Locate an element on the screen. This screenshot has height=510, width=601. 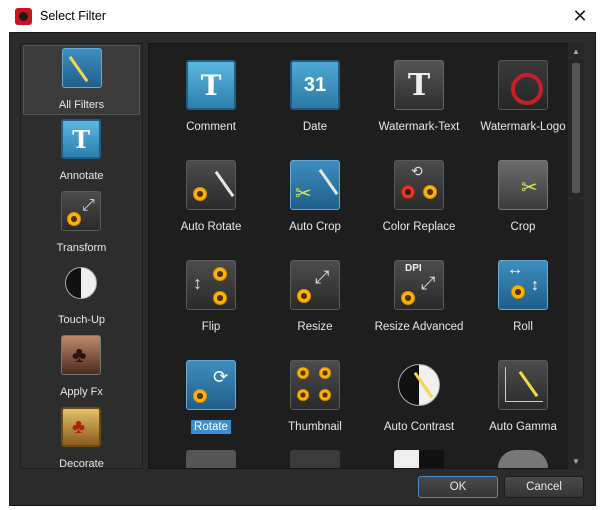
filter-auto-rotate: Auto Rotate is located at coordinates (211, 200).